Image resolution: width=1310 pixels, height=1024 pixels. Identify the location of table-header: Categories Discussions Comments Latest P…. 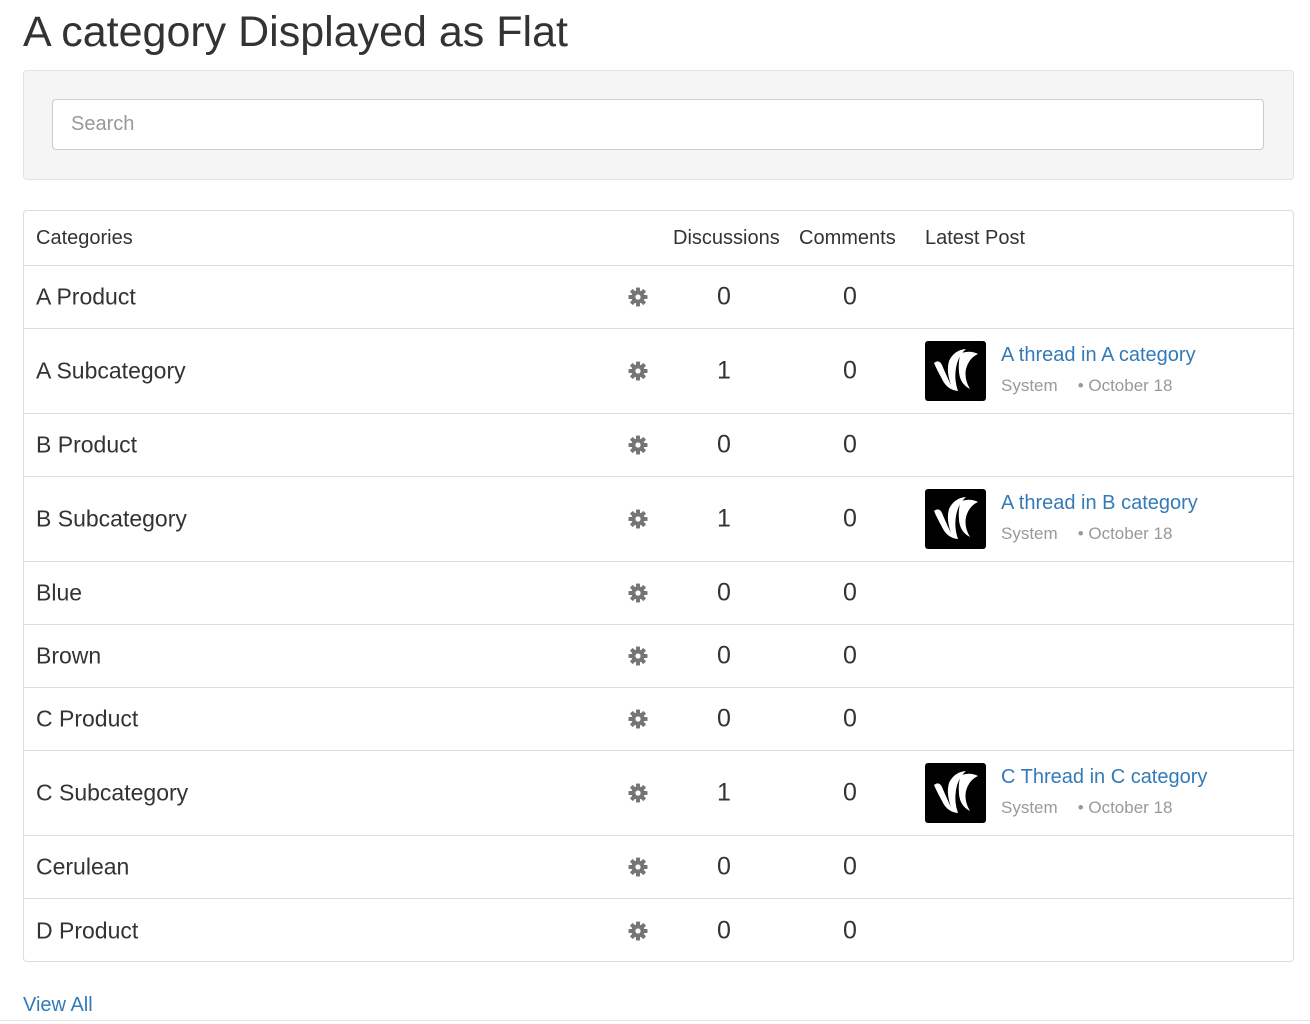
(658, 238).